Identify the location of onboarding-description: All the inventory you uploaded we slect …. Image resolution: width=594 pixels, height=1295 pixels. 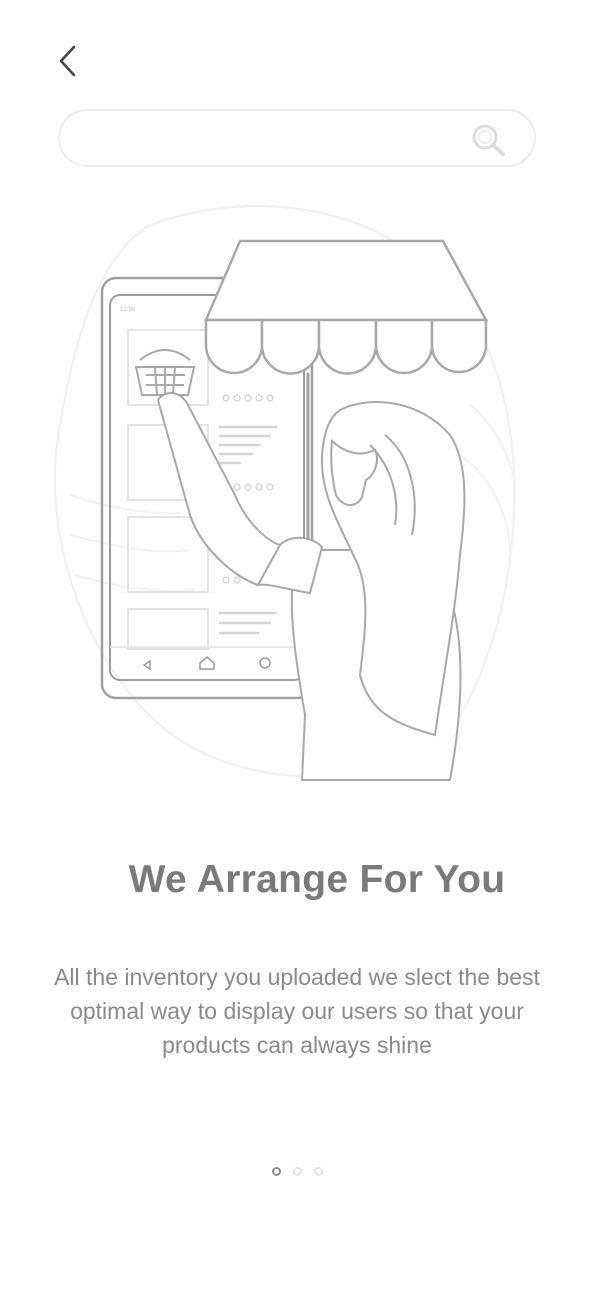
(297, 1011).